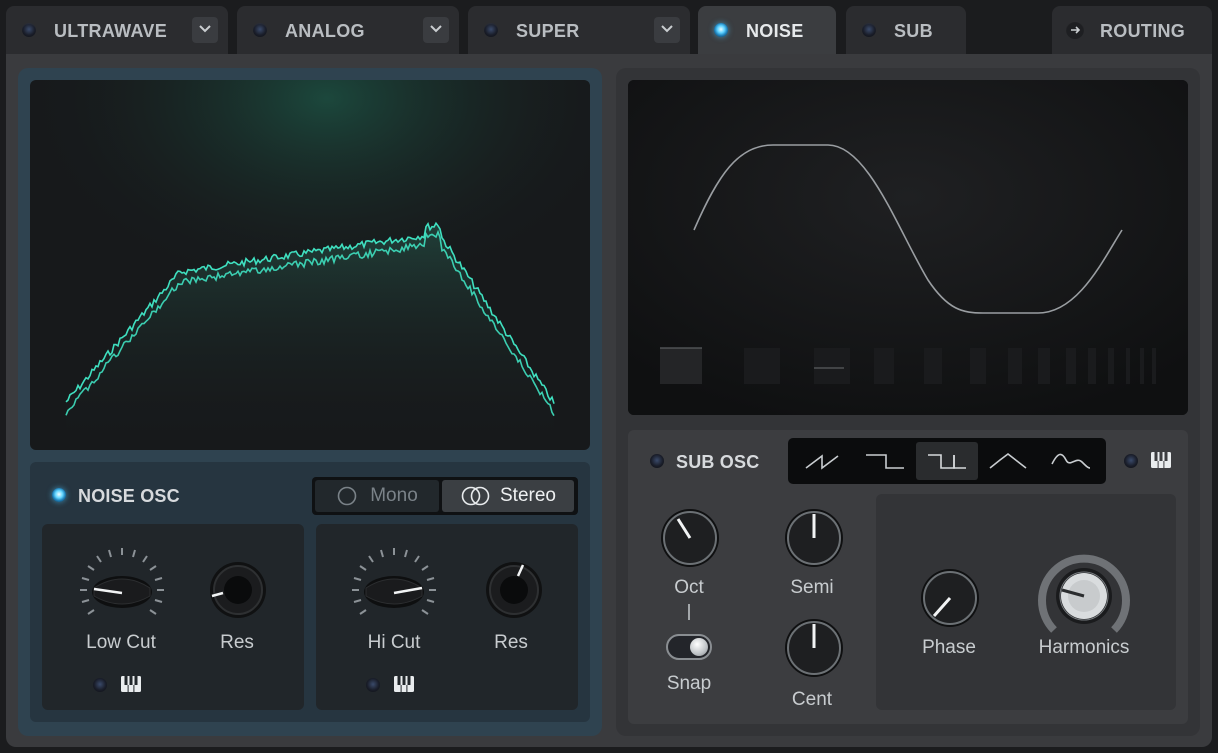 The width and height of the screenshot is (1218, 753). Describe the element at coordinates (1143, 31) in the screenshot. I see `tab-label: ROUTING` at that location.